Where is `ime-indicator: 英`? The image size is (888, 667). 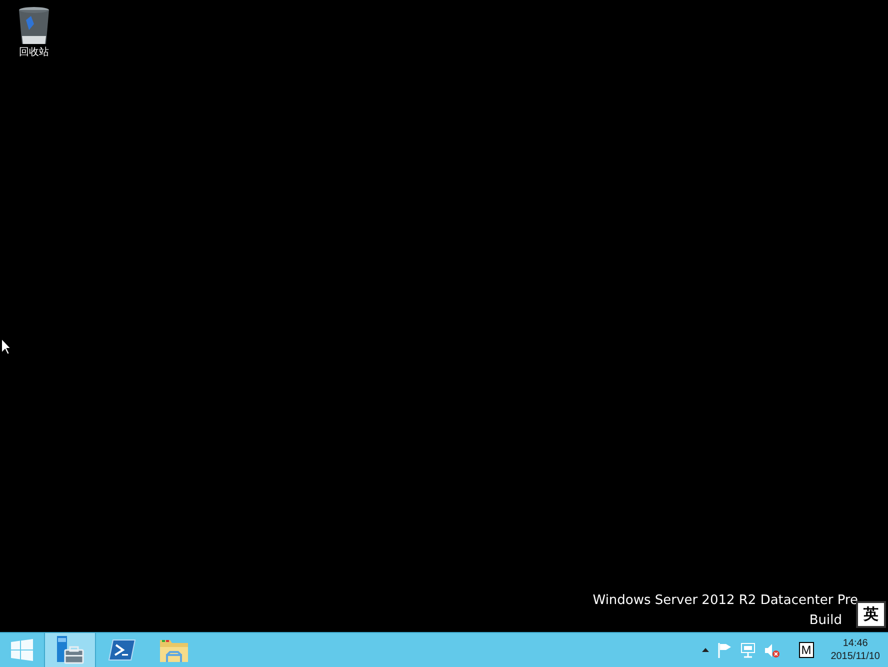
ime-indicator: 英 is located at coordinates (871, 614).